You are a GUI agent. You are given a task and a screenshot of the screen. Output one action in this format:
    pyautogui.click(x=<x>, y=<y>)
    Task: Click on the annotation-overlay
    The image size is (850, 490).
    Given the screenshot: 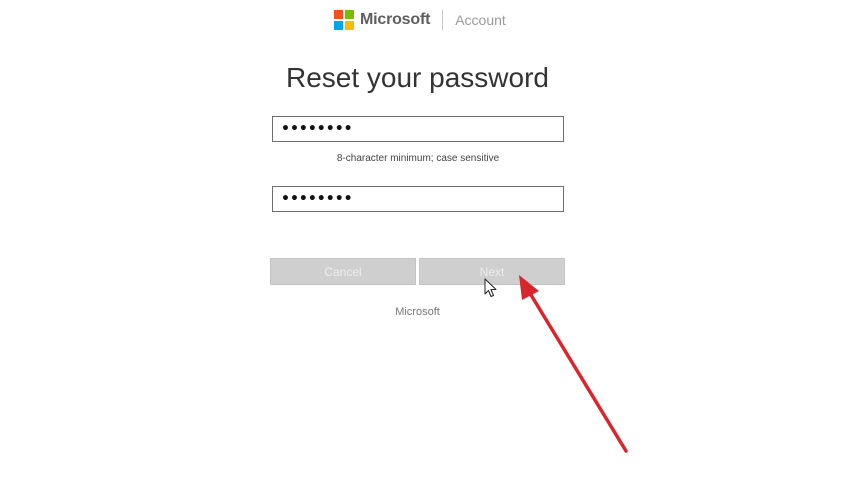 What is the action you would take?
    pyautogui.click(x=556, y=364)
    